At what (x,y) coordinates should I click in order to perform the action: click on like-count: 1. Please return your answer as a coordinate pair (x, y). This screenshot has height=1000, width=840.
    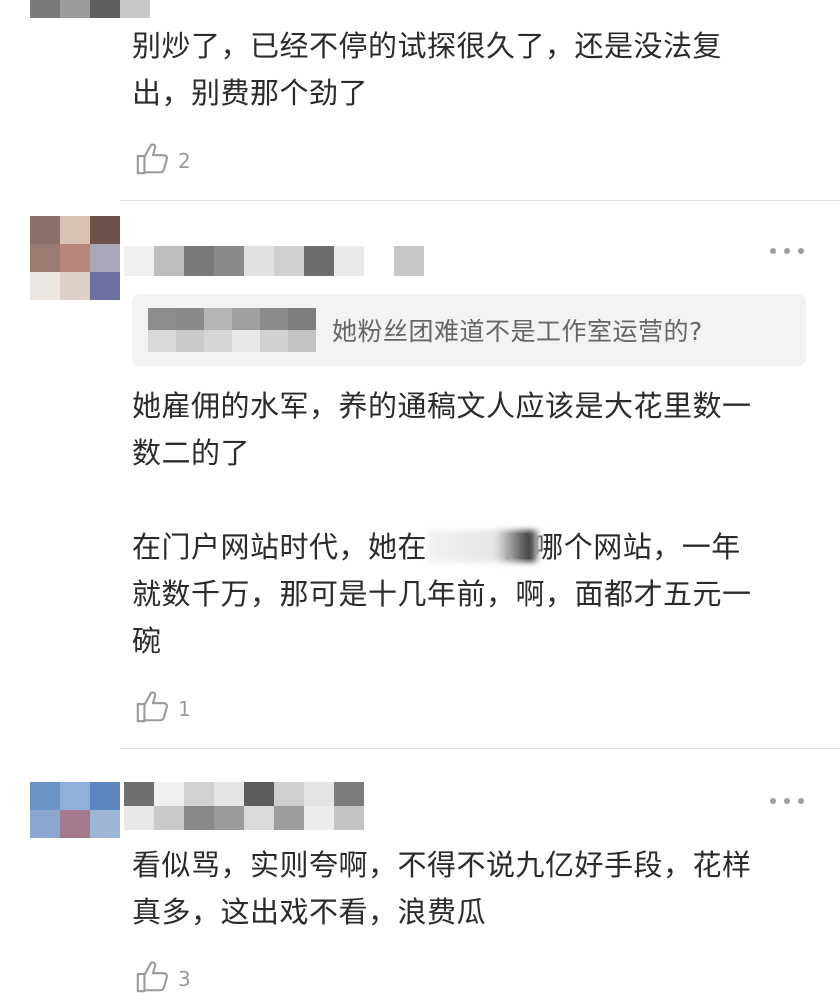
    Looking at the image, I should click on (184, 709).